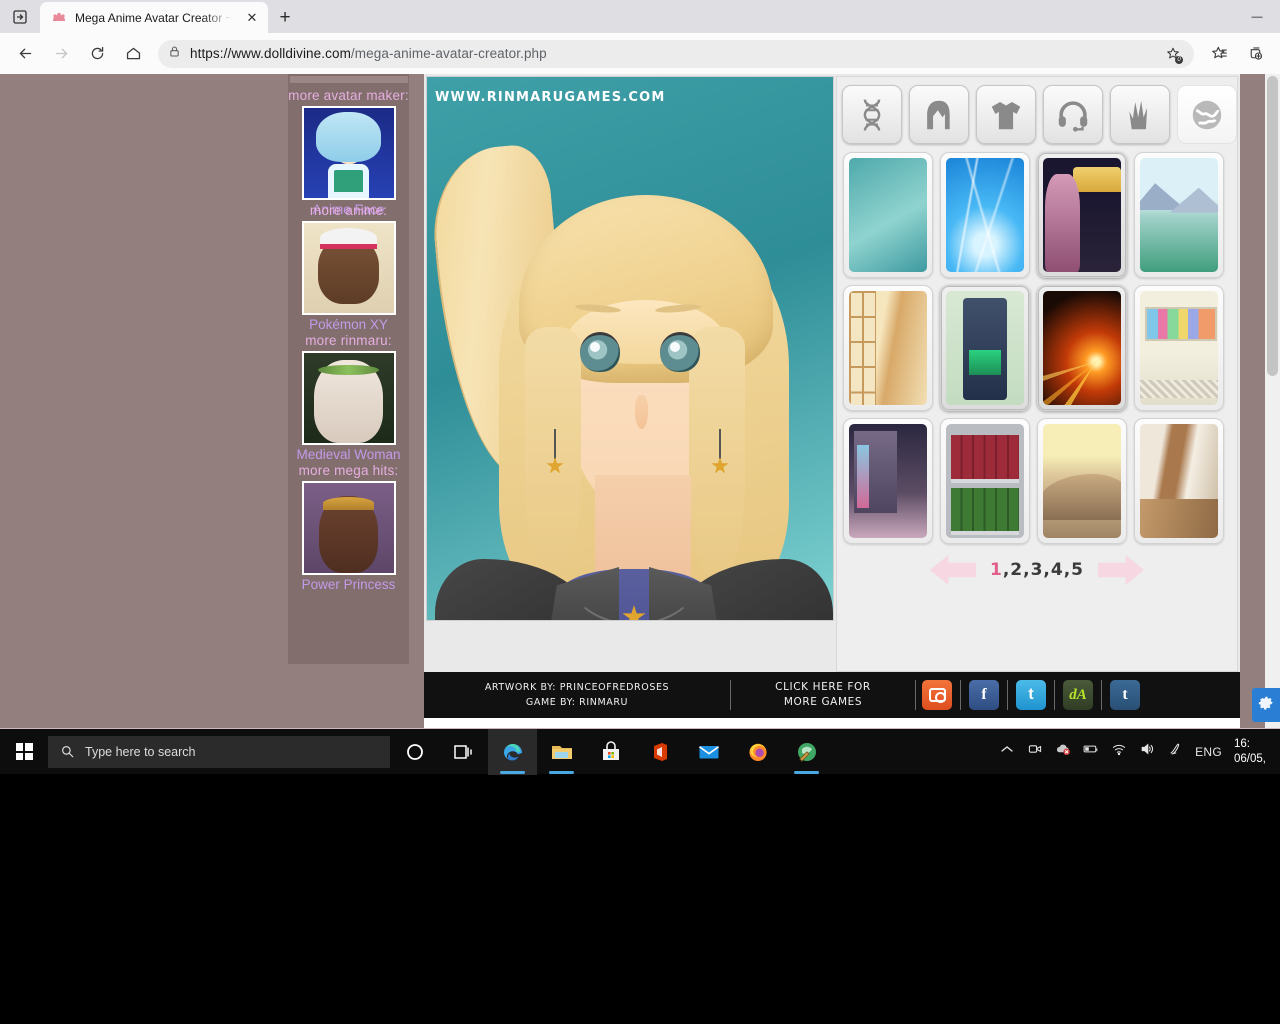 The width and height of the screenshot is (1280, 1024). Describe the element at coordinates (270, 53) in the screenshot. I see `url-domain: https://www.dolldivine.com` at that location.